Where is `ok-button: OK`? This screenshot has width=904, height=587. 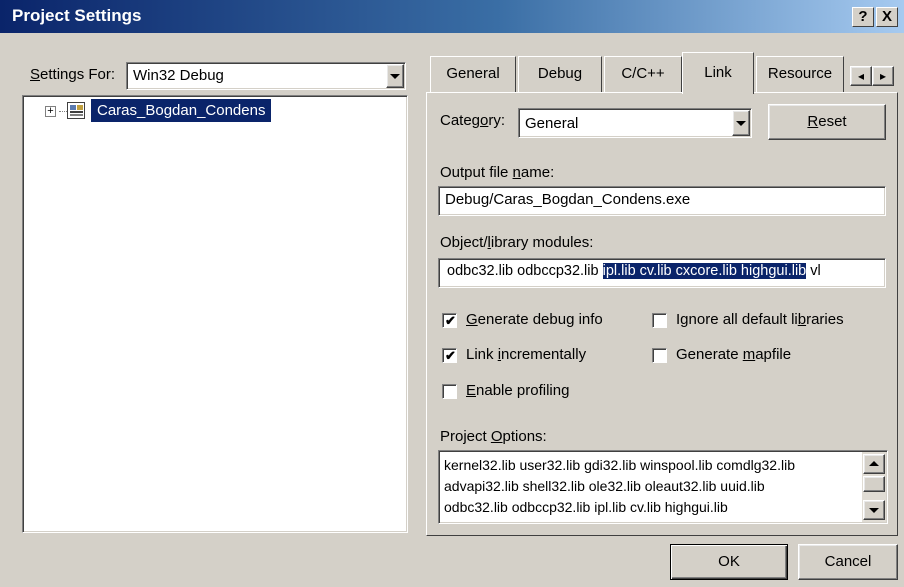 ok-button: OK is located at coordinates (729, 562).